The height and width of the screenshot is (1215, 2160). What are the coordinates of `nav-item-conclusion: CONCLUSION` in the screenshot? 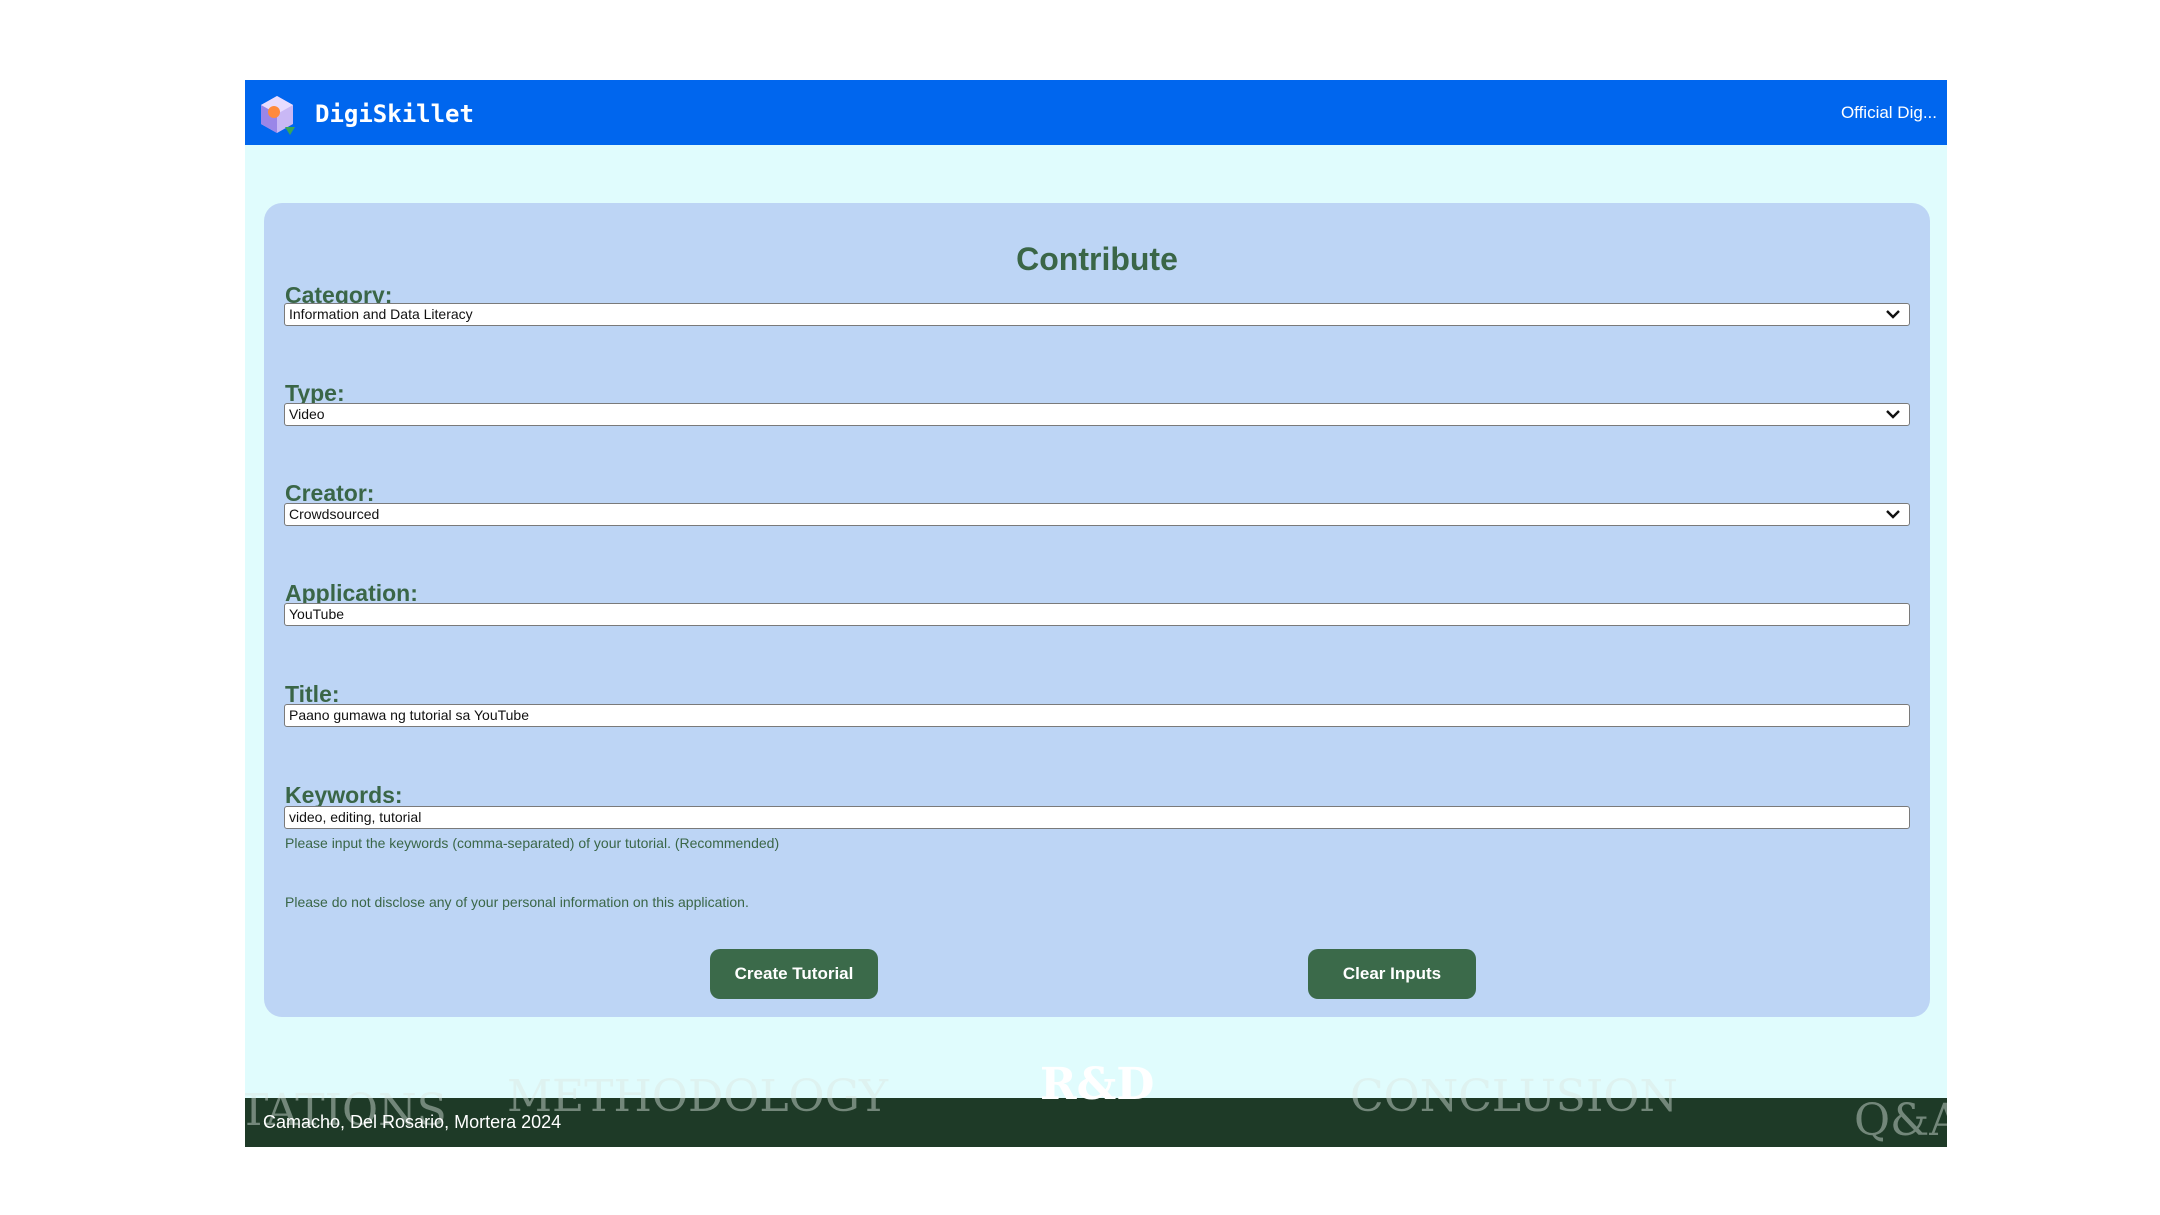 It's located at (1514, 1097).